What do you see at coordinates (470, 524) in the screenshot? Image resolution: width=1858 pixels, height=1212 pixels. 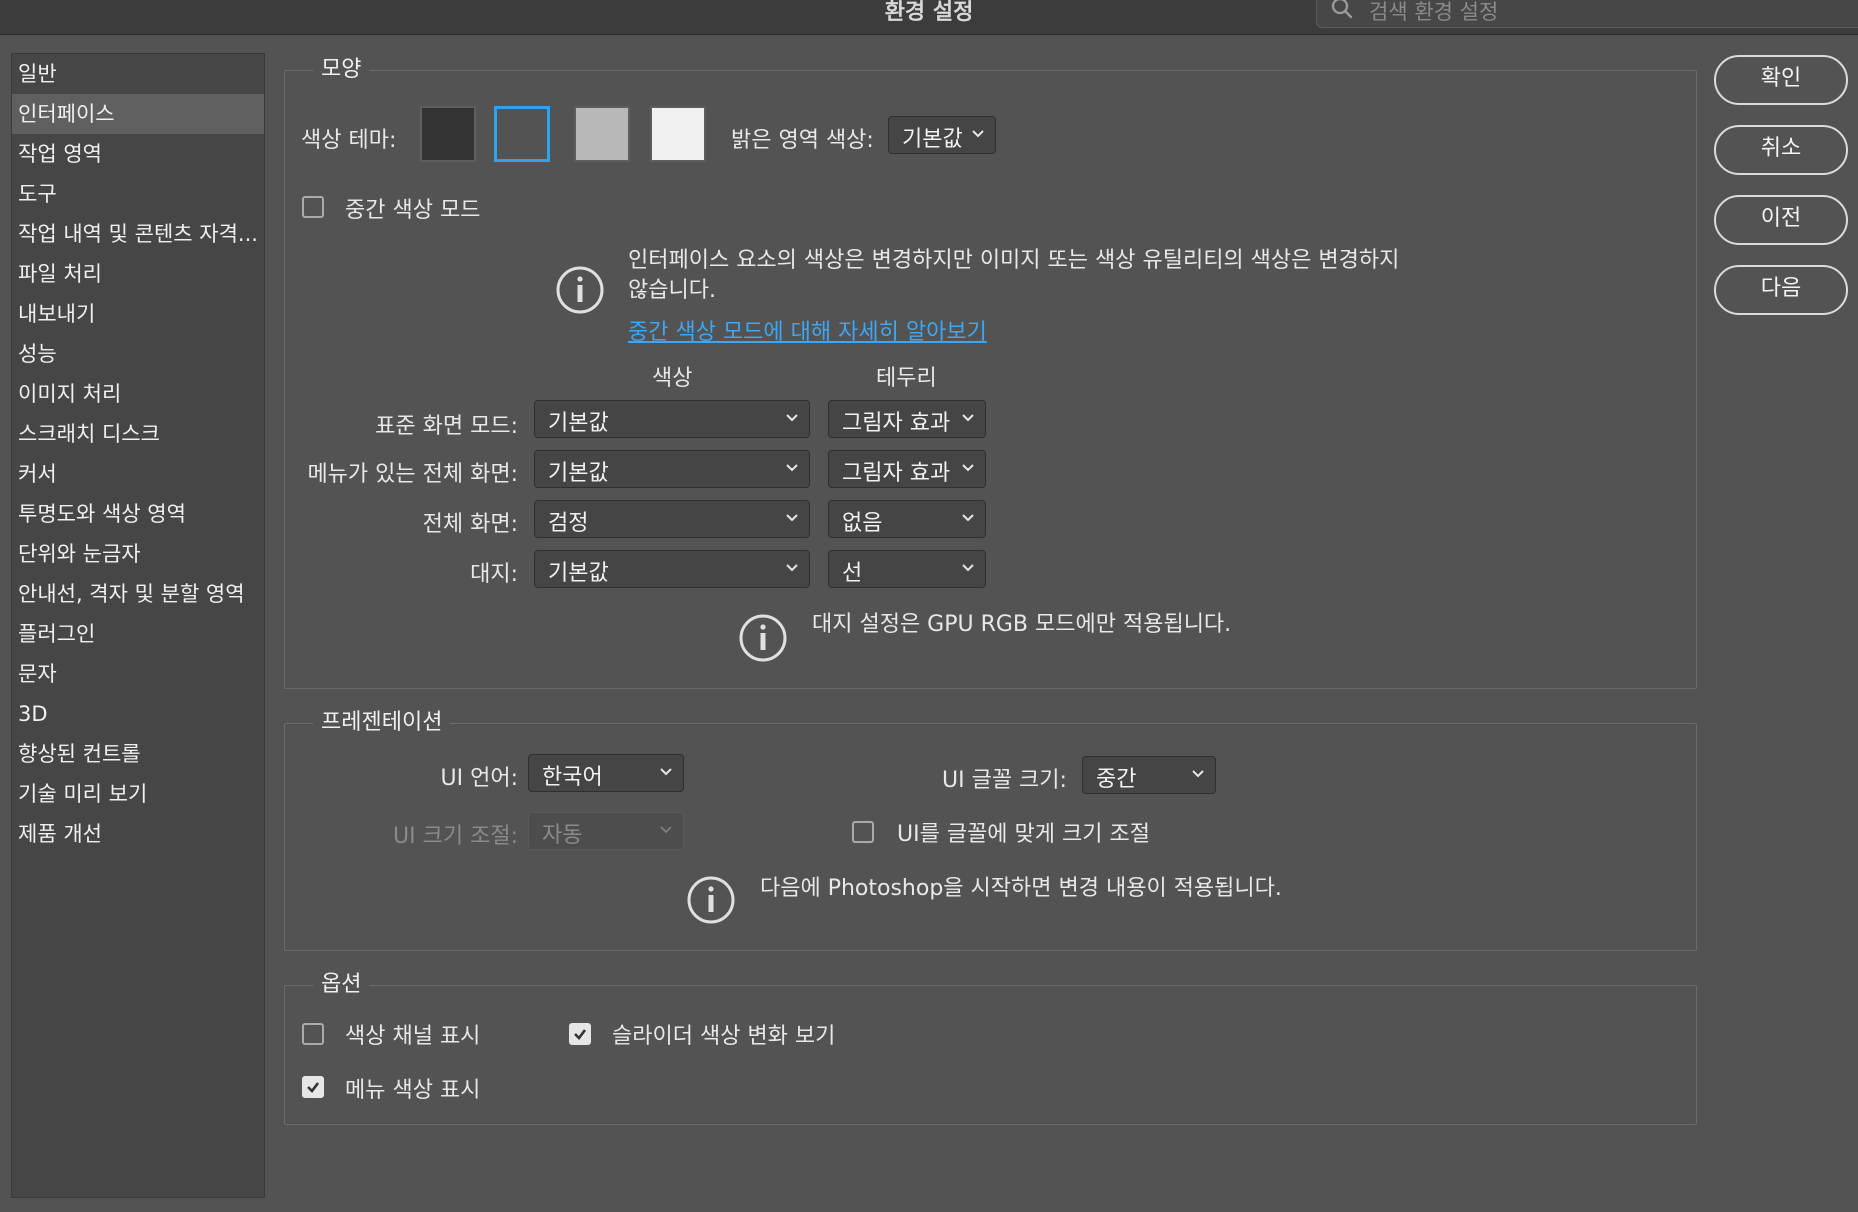 I see `full-screen-label: 전체 화면:` at bounding box center [470, 524].